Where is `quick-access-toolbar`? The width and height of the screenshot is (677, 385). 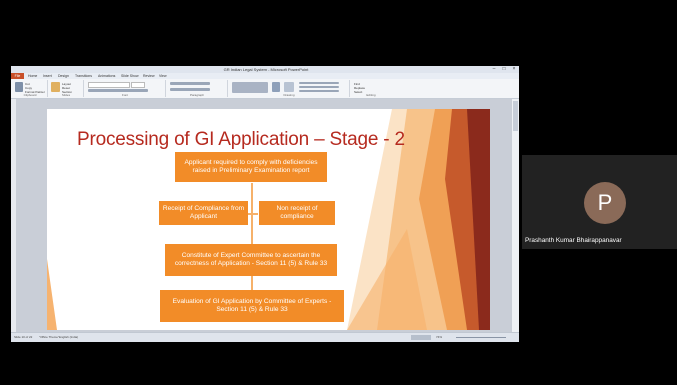
quick-access-toolbar is located at coordinates (24, 73).